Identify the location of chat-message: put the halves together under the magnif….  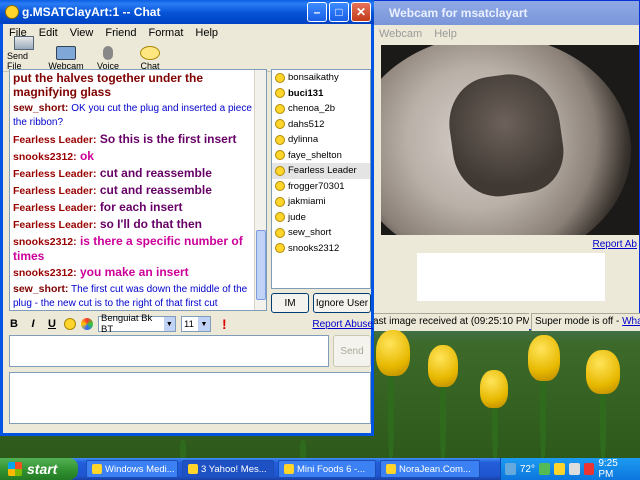
(138, 85).